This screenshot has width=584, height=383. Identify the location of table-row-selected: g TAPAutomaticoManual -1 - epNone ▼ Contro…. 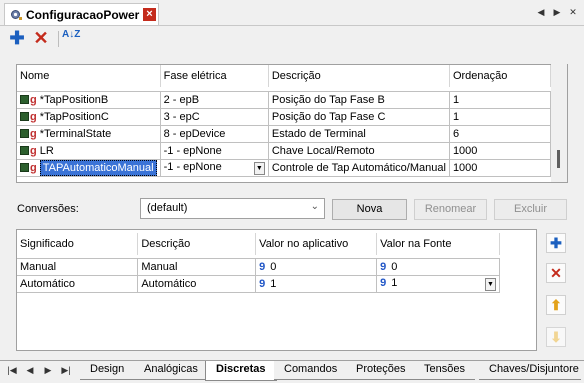
(284, 168).